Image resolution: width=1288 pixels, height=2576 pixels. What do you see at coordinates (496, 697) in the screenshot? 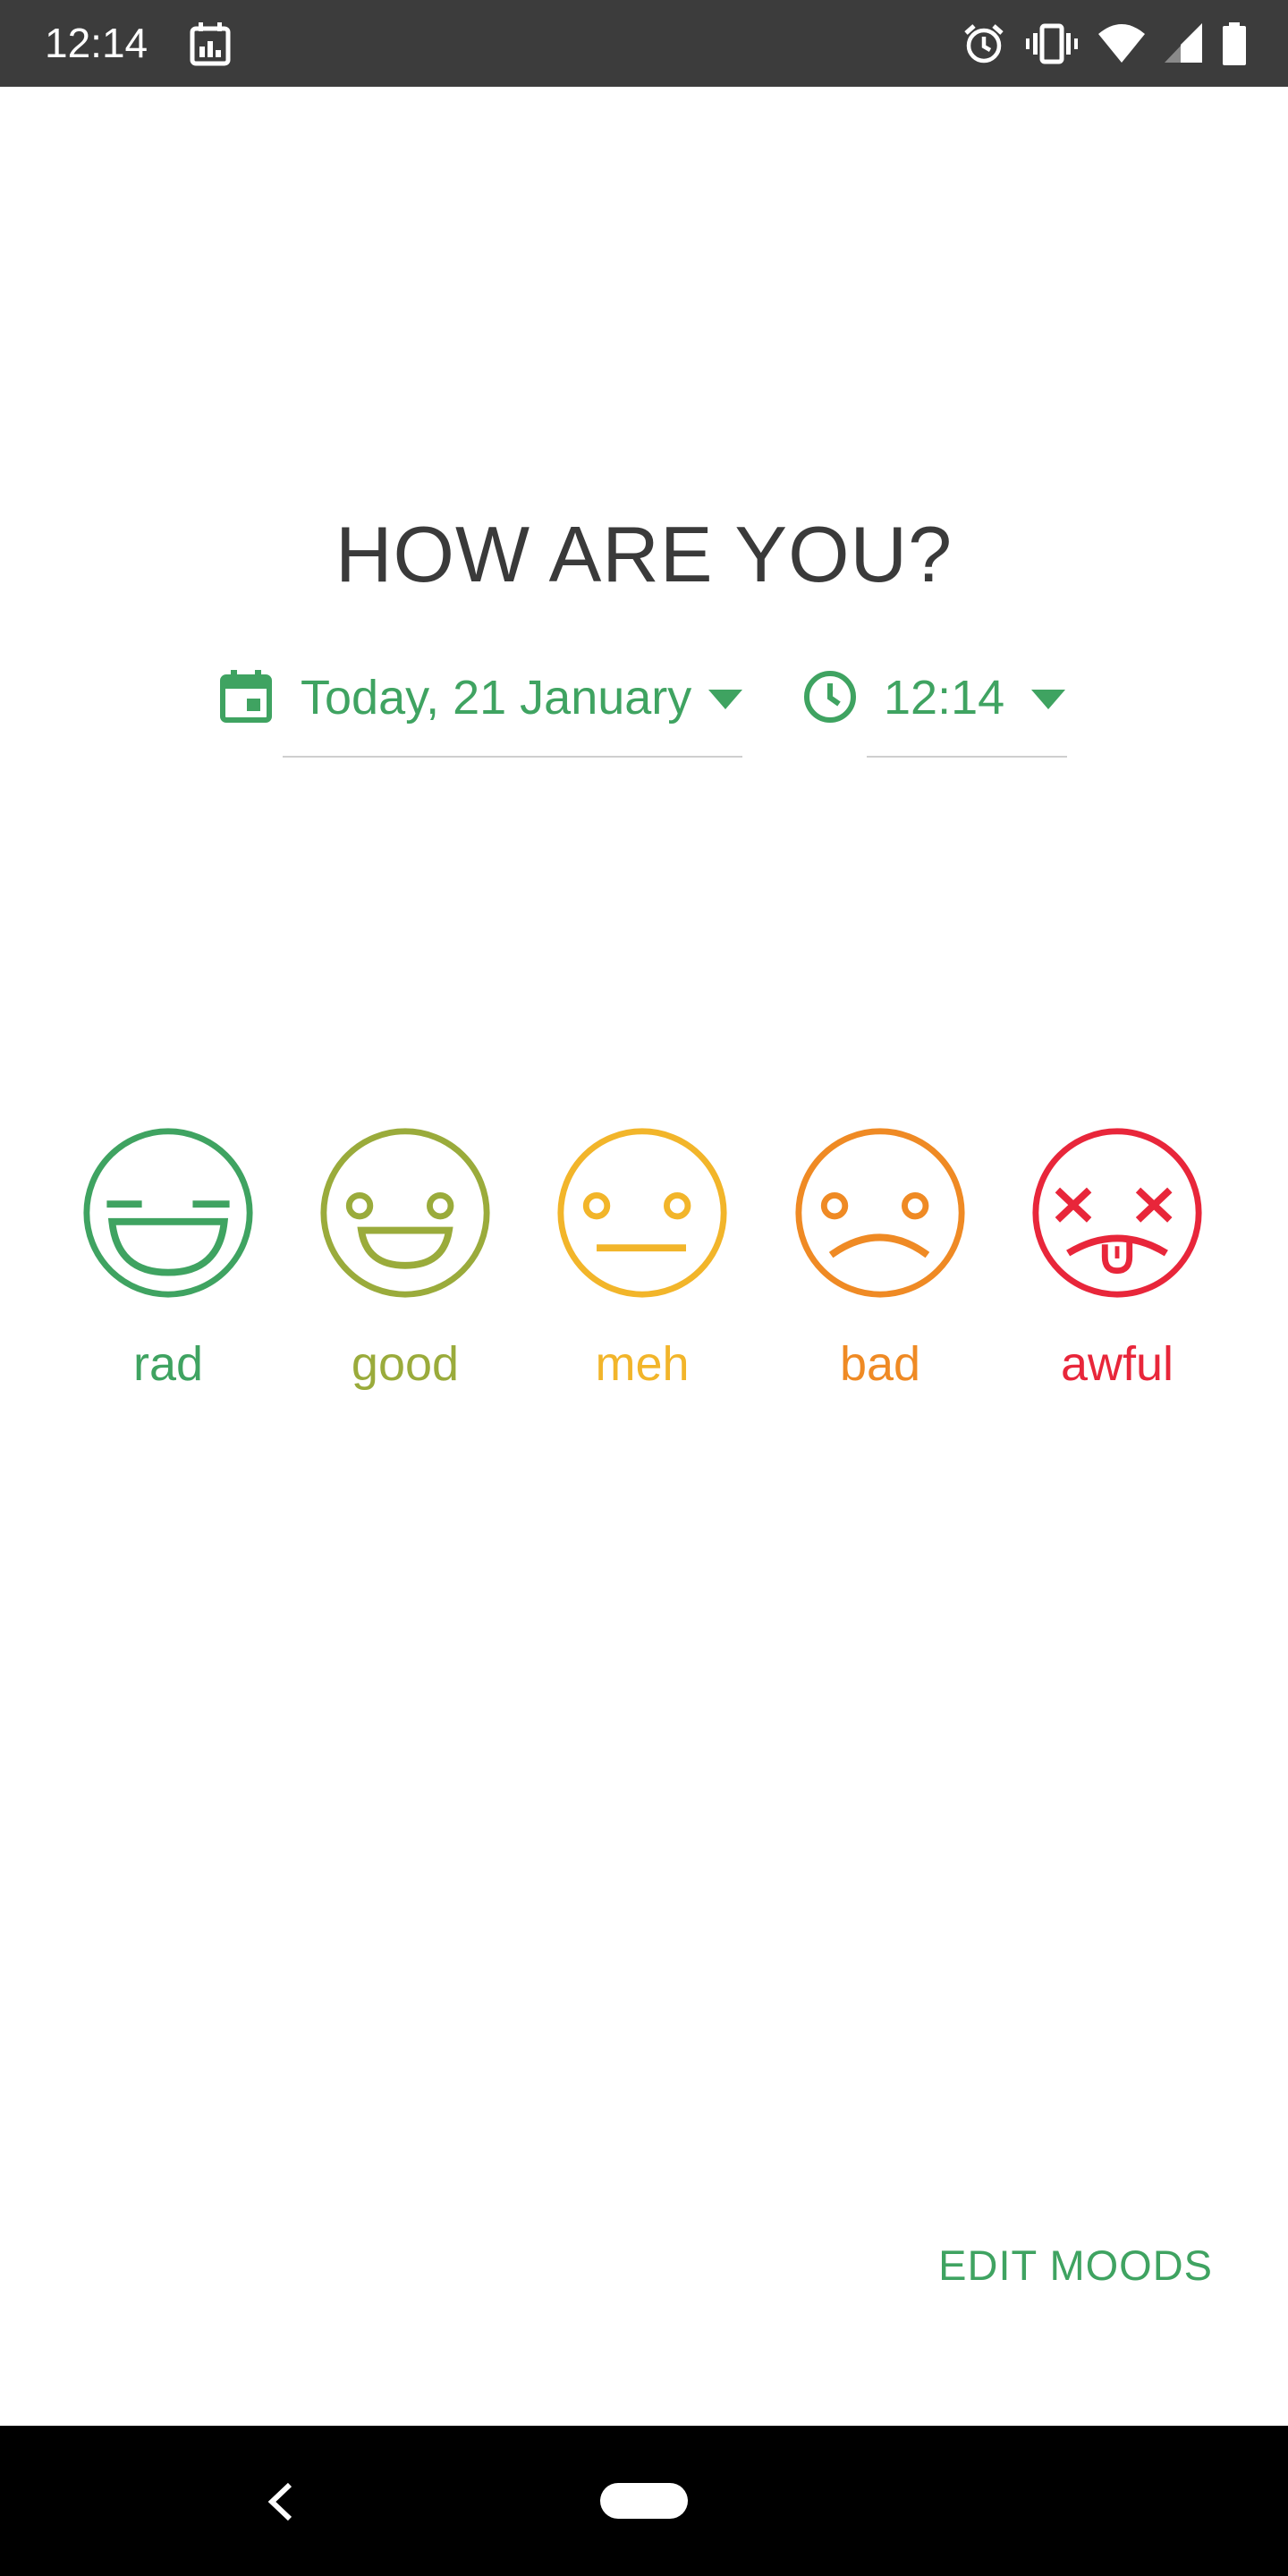
I see `date-value: Today, 21 January` at bounding box center [496, 697].